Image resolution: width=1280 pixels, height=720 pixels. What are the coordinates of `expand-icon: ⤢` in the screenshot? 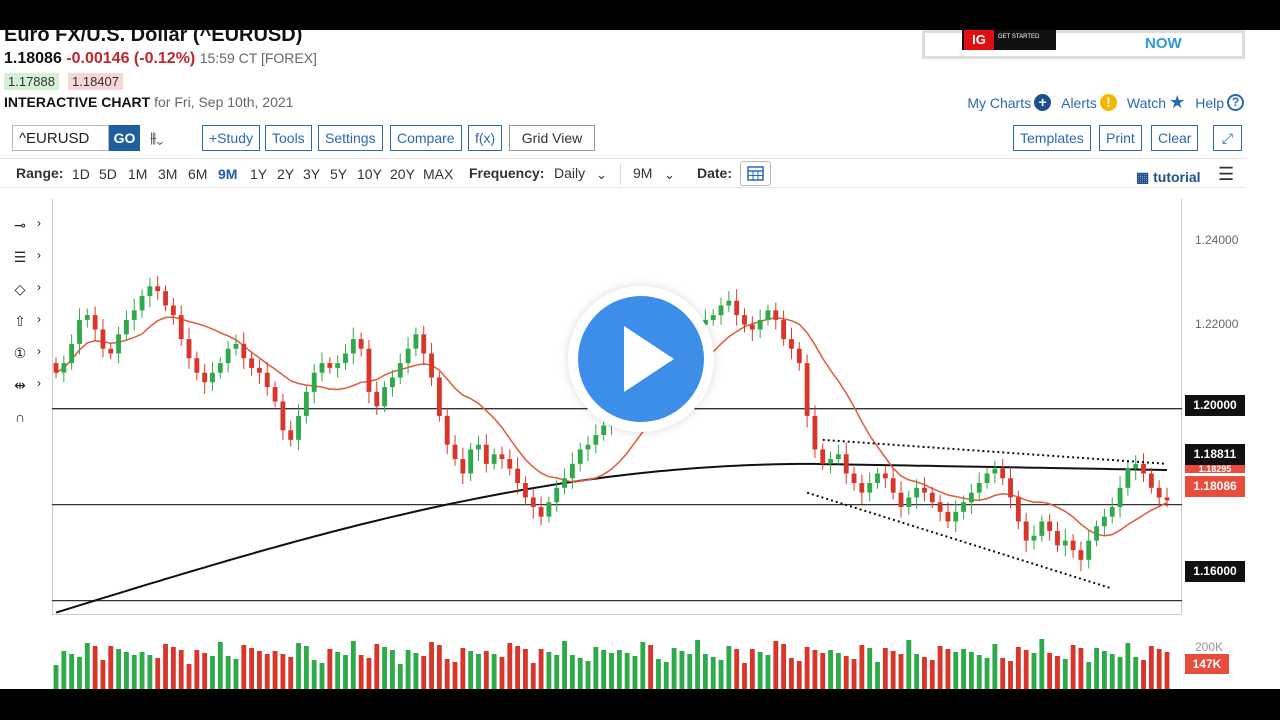 It's located at (1227, 138).